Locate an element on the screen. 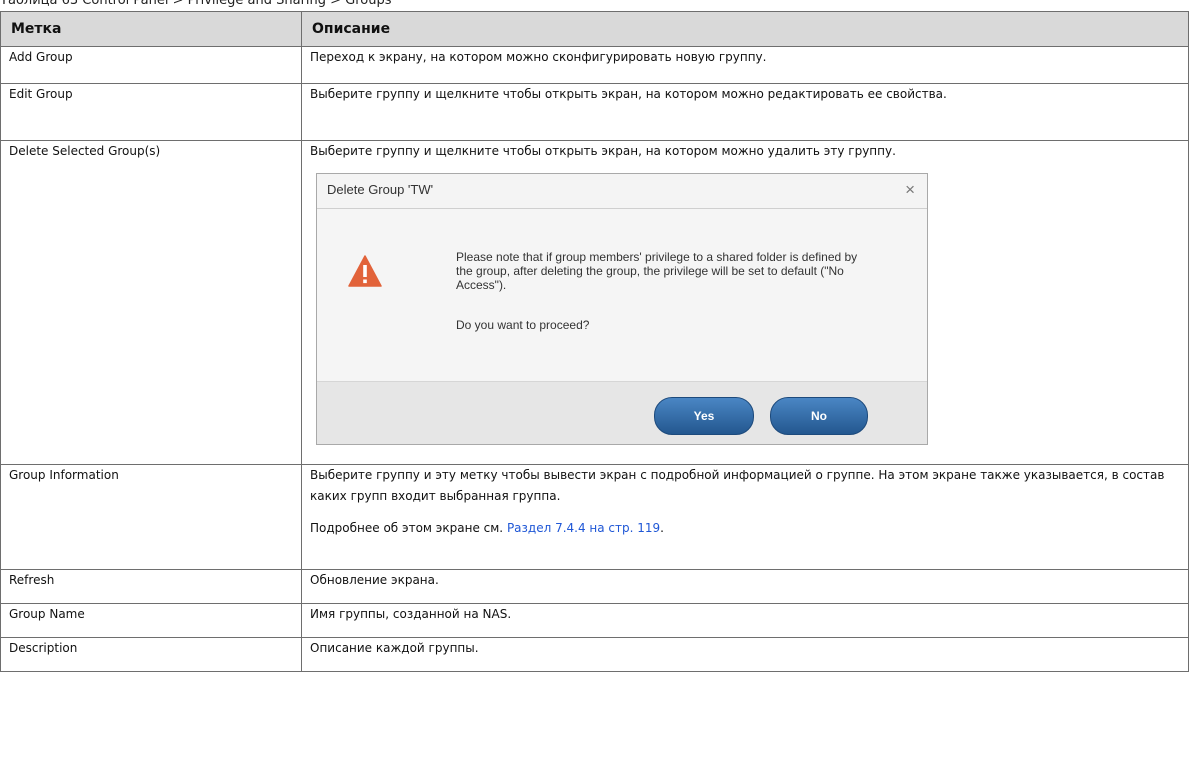 Image resolution: width=1196 pixels, height=764 pixels. row-label: Description is located at coordinates (151, 654).